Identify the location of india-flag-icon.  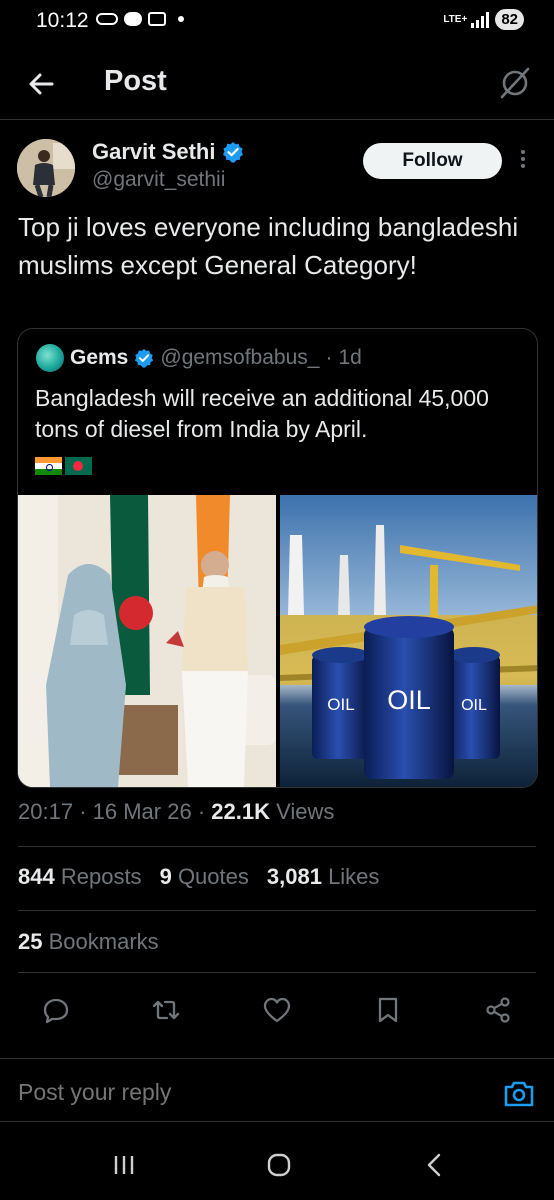
(48, 466).